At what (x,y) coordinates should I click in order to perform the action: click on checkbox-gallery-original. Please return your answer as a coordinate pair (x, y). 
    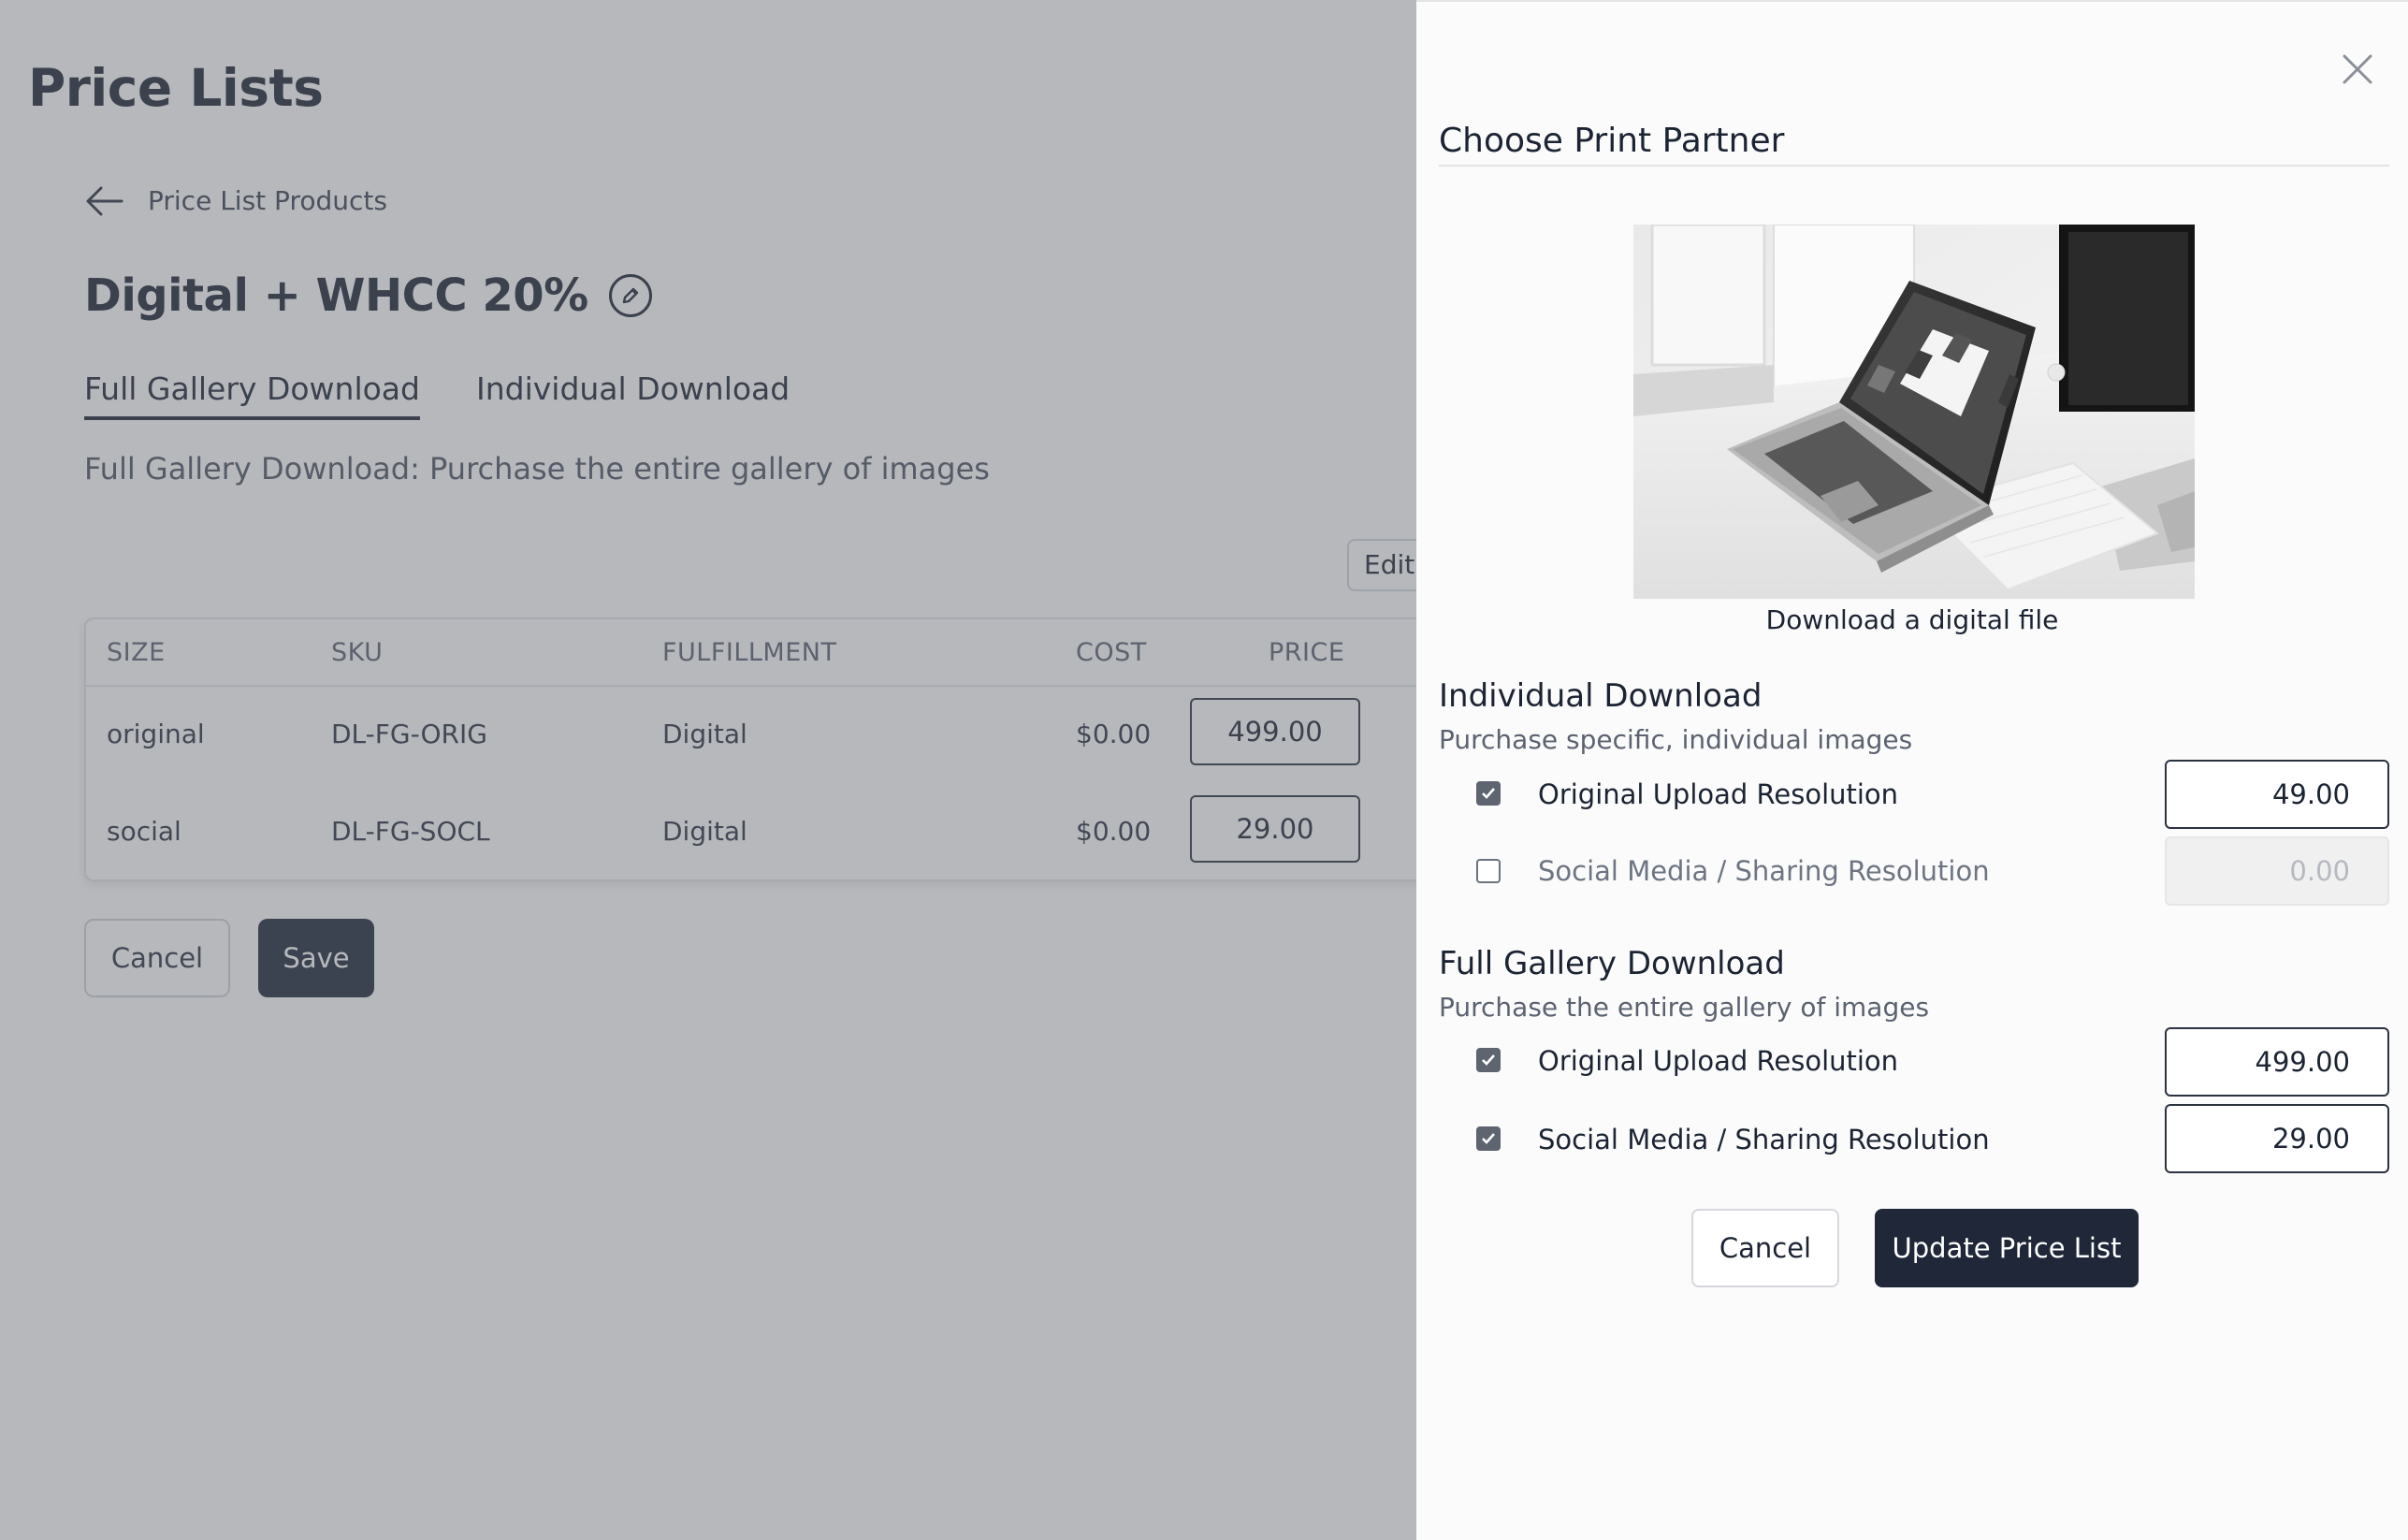
    Looking at the image, I should click on (1489, 1060).